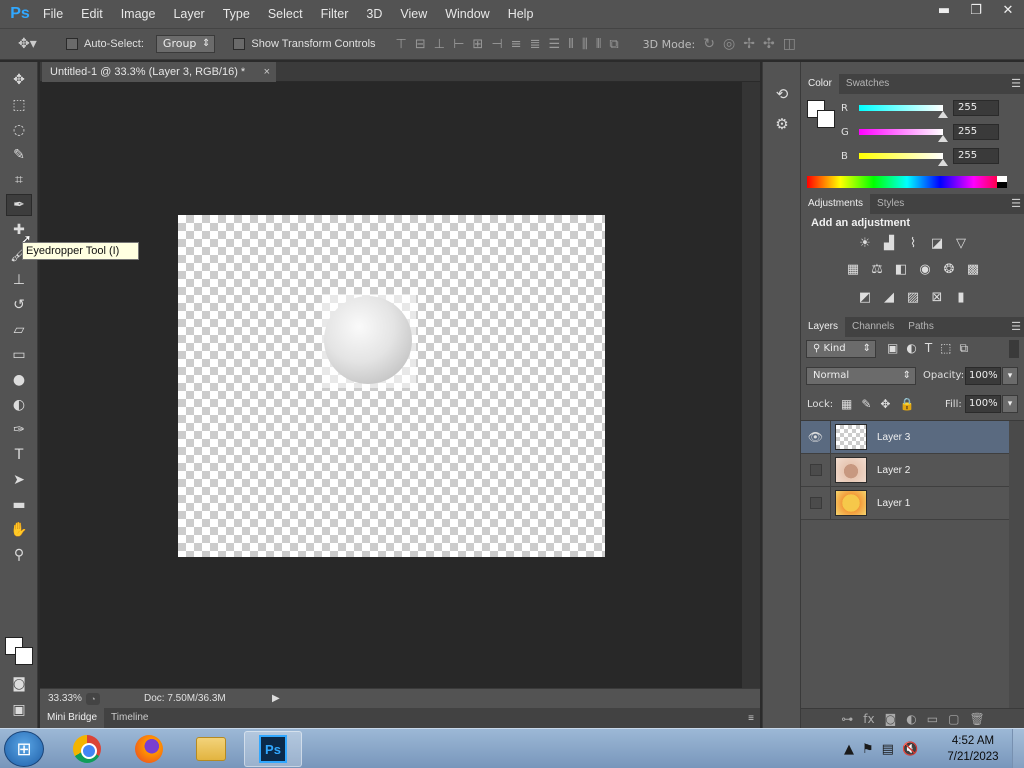 The width and height of the screenshot is (1024, 768). Describe the element at coordinates (159, 72) in the screenshot. I see `document-tab: Untitled-1 @ 33.3% (Layer 3, RGB/16) * ×` at that location.